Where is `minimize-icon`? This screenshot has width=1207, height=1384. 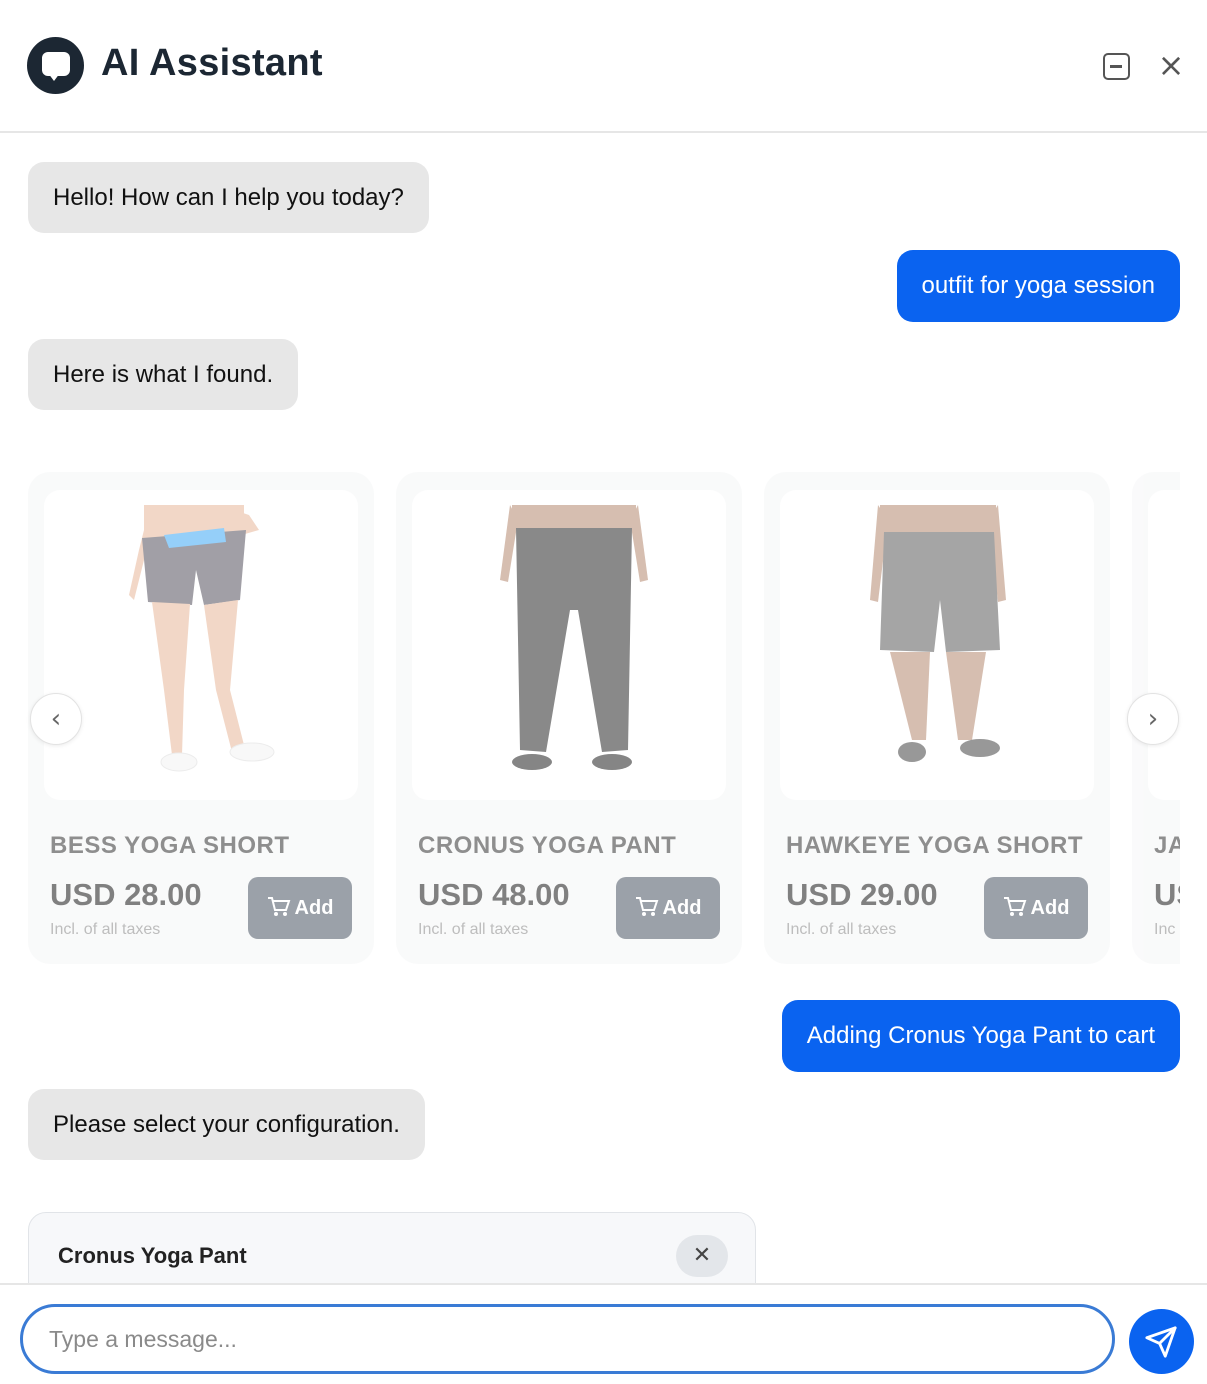
minimize-icon is located at coordinates (1116, 66).